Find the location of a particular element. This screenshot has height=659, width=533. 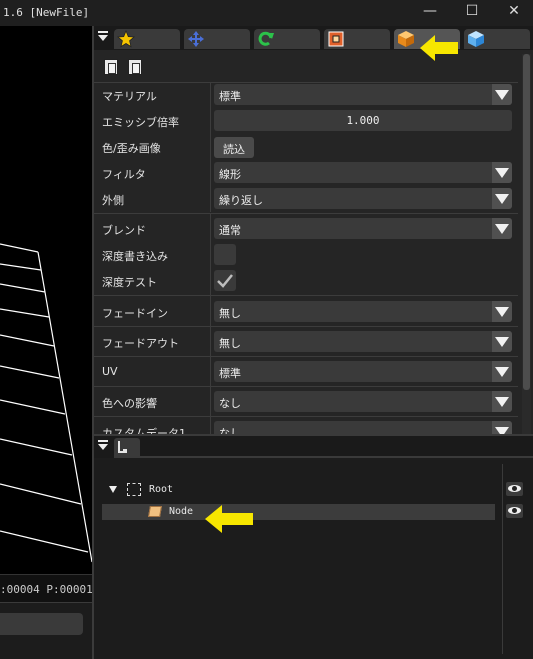

wrap-select: 繰り返し is located at coordinates (363, 198).